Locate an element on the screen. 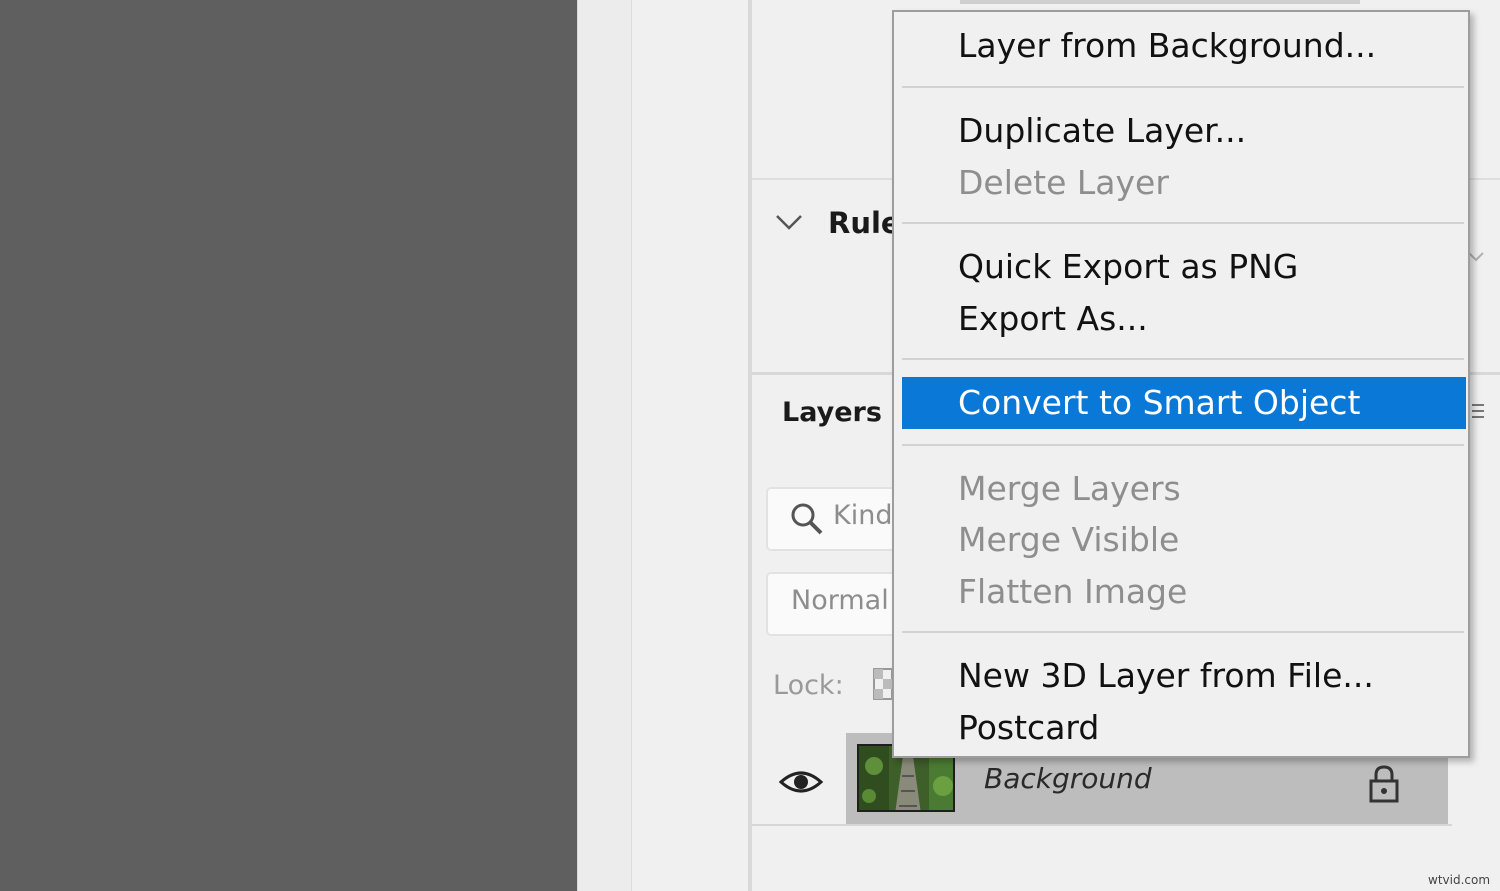 This screenshot has width=1500, height=891. blend-mode-value: Normal is located at coordinates (840, 600).